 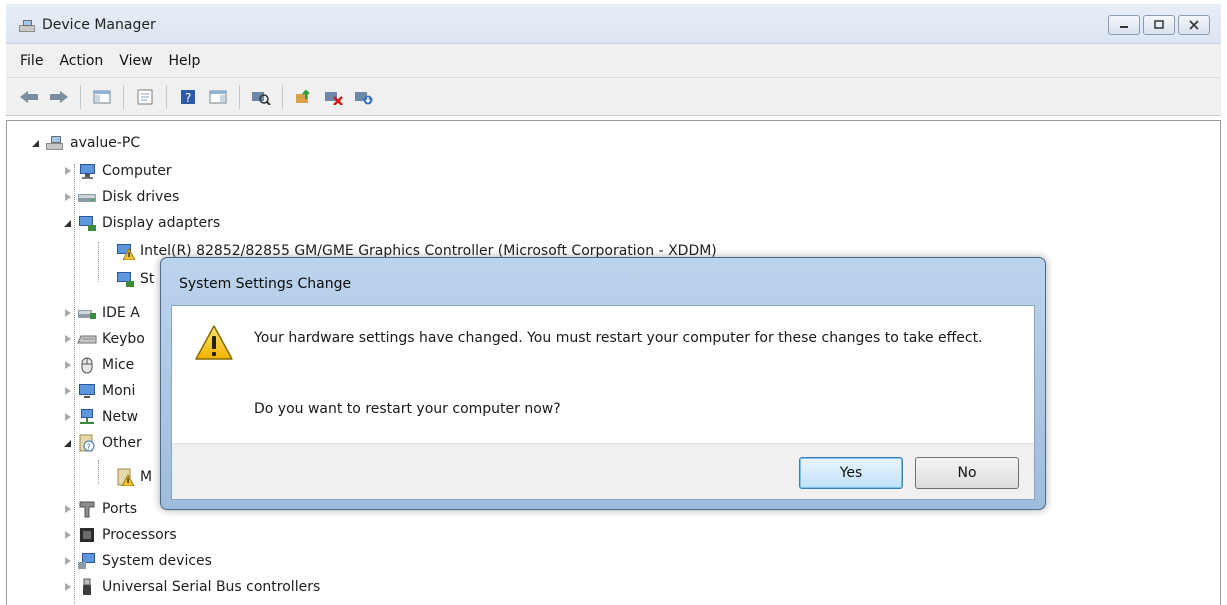 I want to click on maximize-button, so click(x=1159, y=25).